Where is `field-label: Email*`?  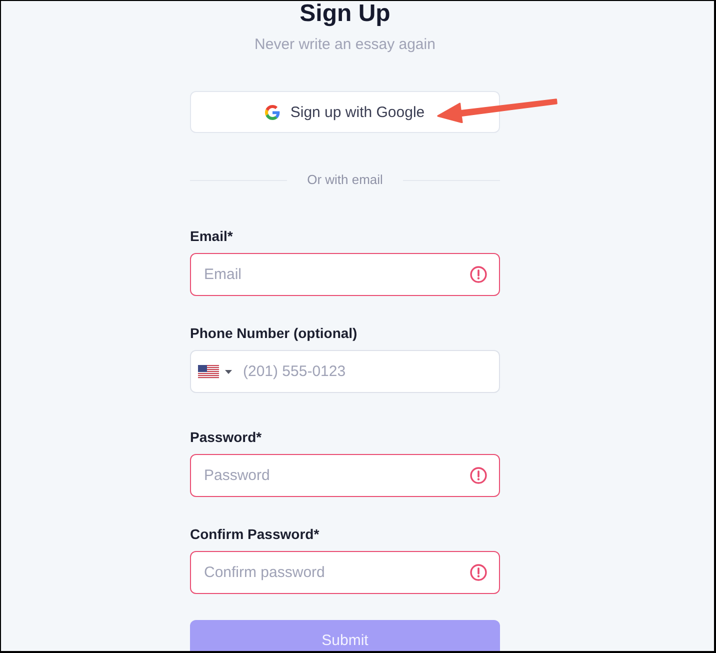
field-label: Email* is located at coordinates (211, 236).